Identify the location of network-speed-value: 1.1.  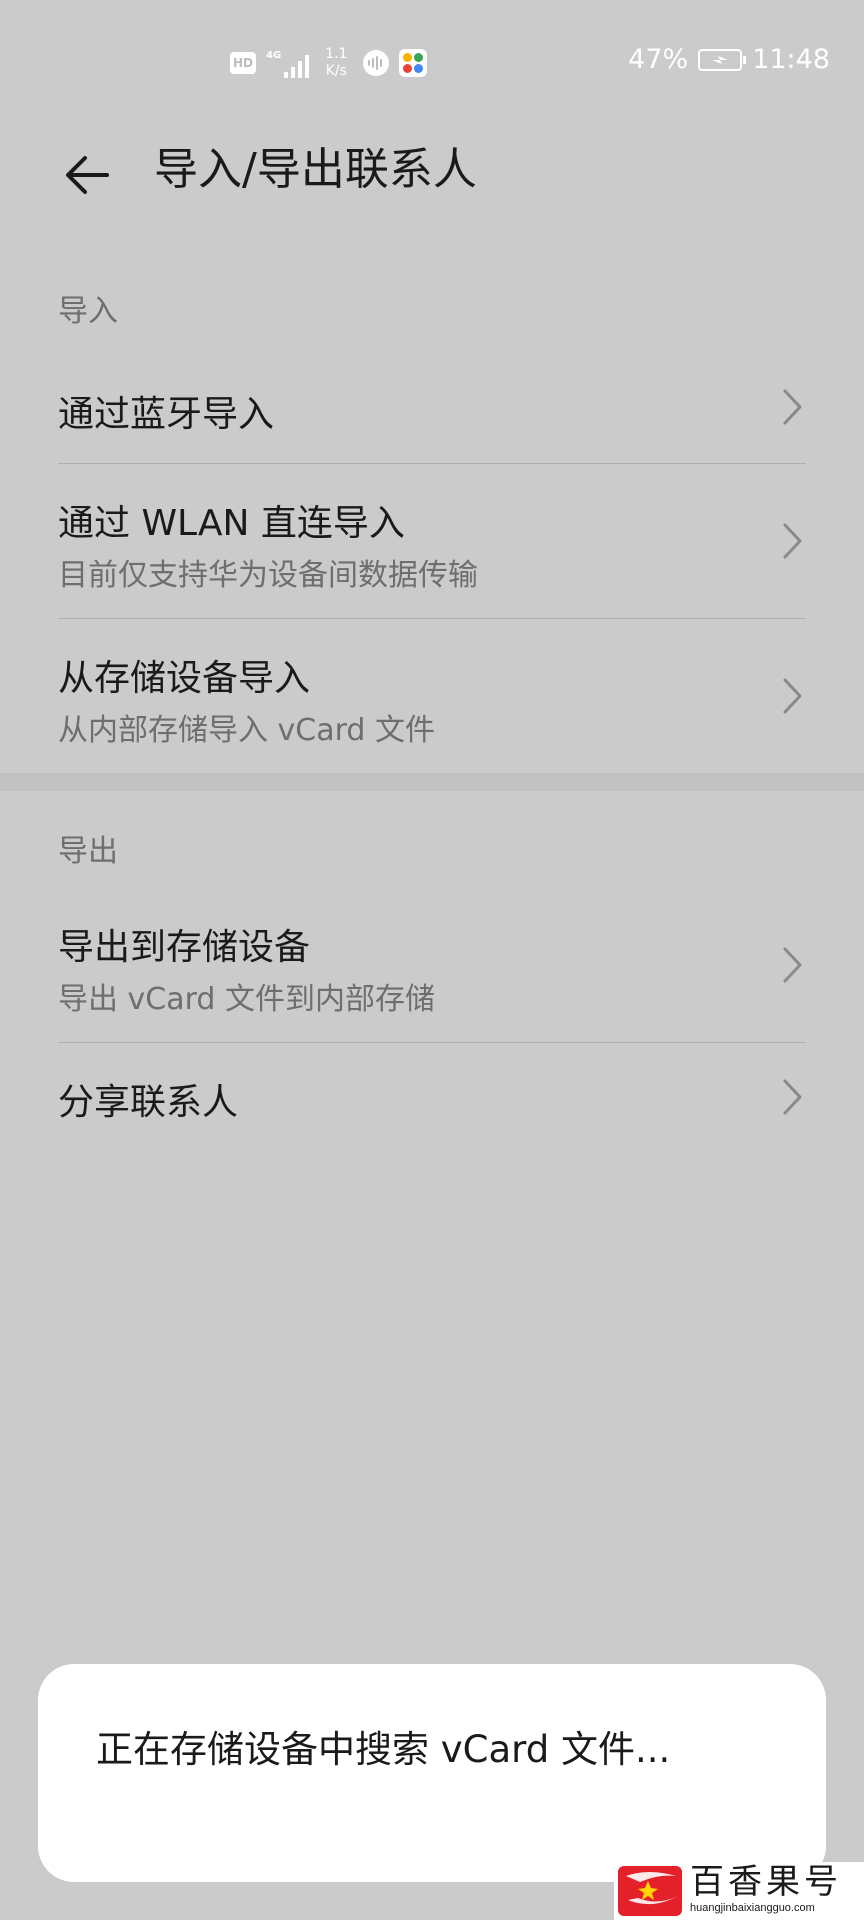
(336, 54).